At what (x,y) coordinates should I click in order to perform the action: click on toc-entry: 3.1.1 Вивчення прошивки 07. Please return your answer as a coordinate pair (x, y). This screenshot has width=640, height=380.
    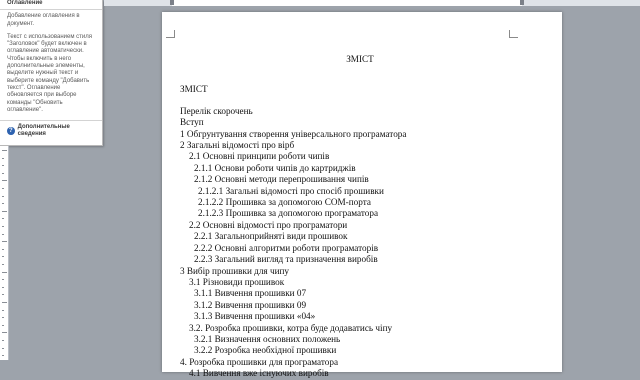
    Looking at the image, I should click on (360, 293).